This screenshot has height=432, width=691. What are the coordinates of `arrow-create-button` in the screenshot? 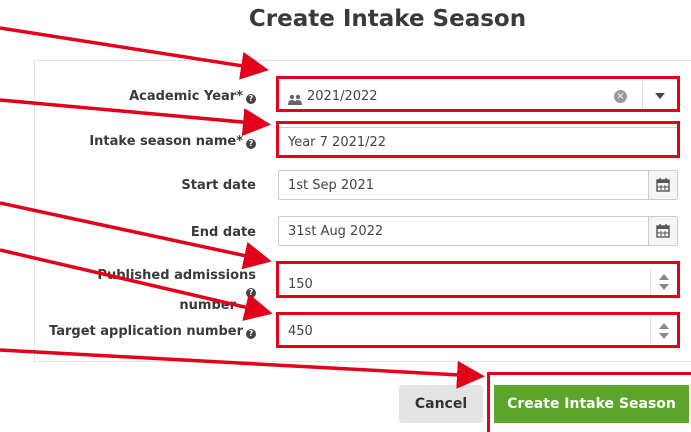 It's located at (242, 368).